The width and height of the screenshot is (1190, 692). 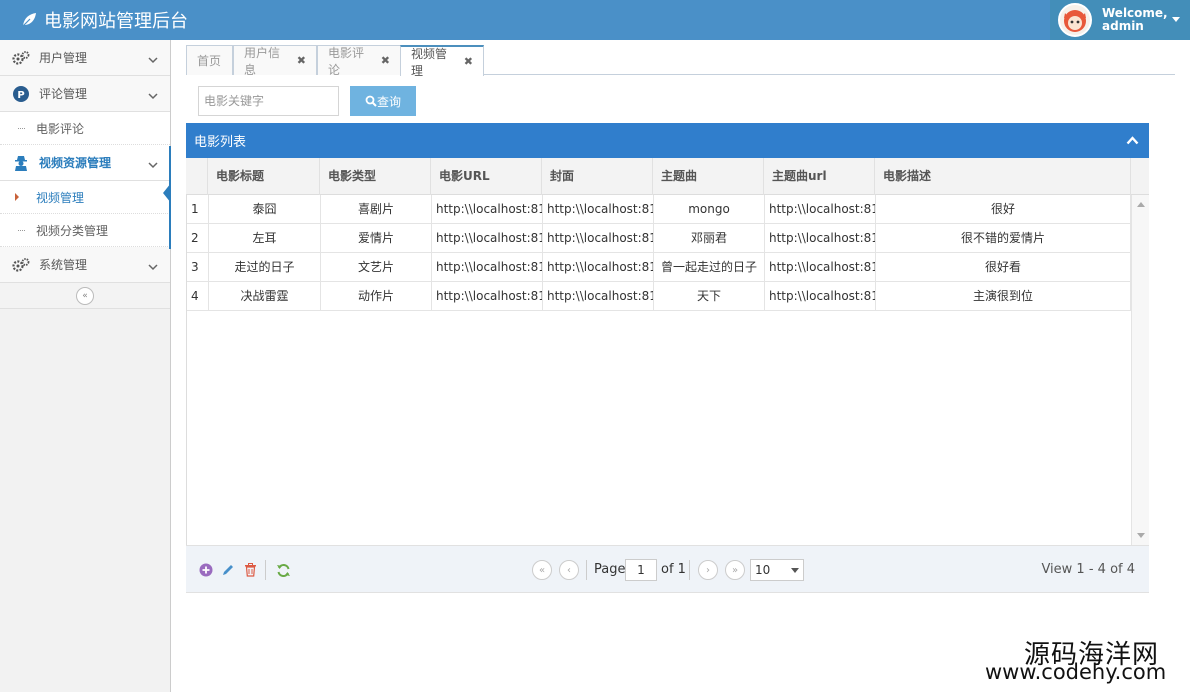 I want to click on edit-icon, so click(x=228, y=570).